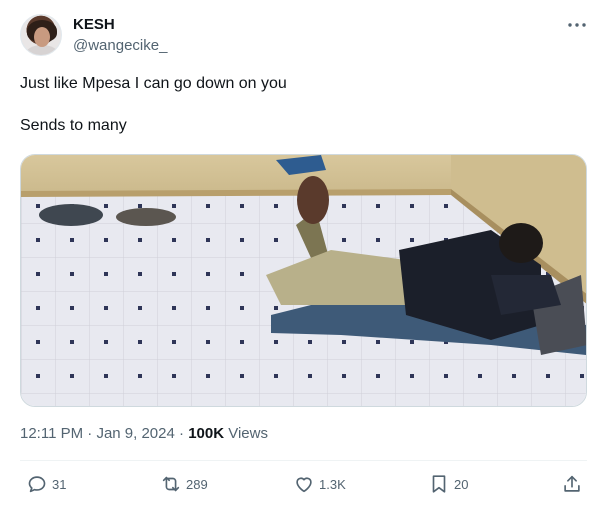 The height and width of the screenshot is (510, 607). Describe the element at coordinates (94, 24) in the screenshot. I see `display-name: KESH` at that location.